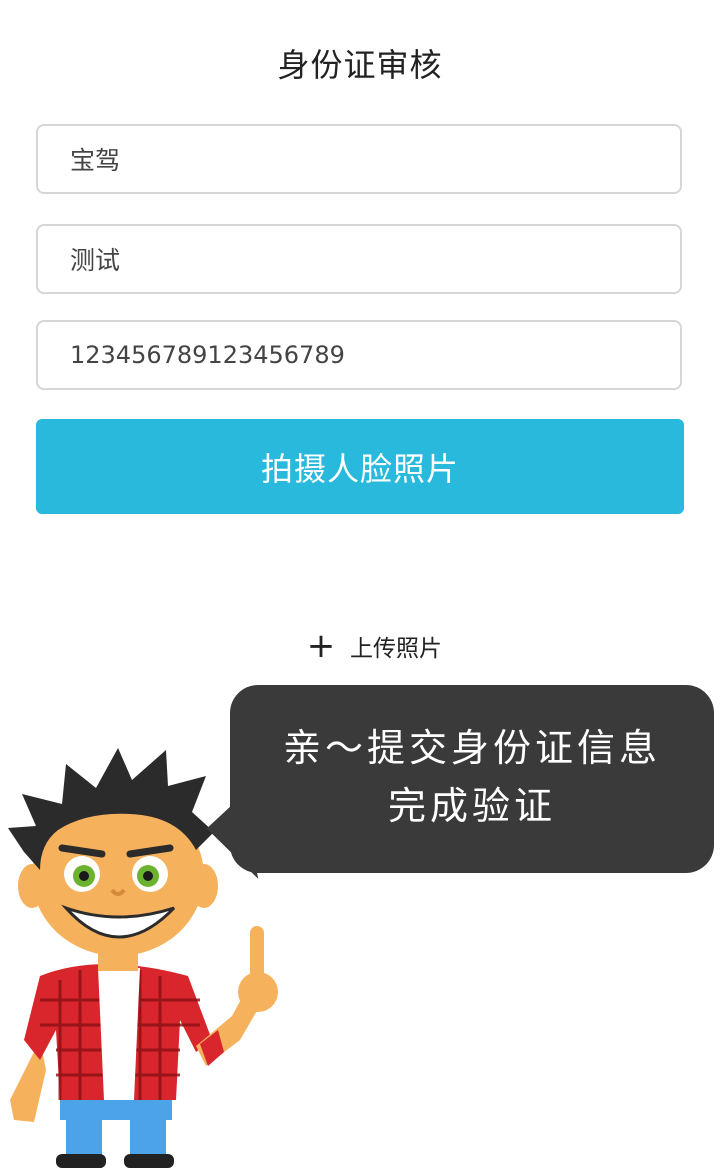 Image resolution: width=720 pixels, height=1168 pixels. I want to click on id-number-input, so click(359, 355).